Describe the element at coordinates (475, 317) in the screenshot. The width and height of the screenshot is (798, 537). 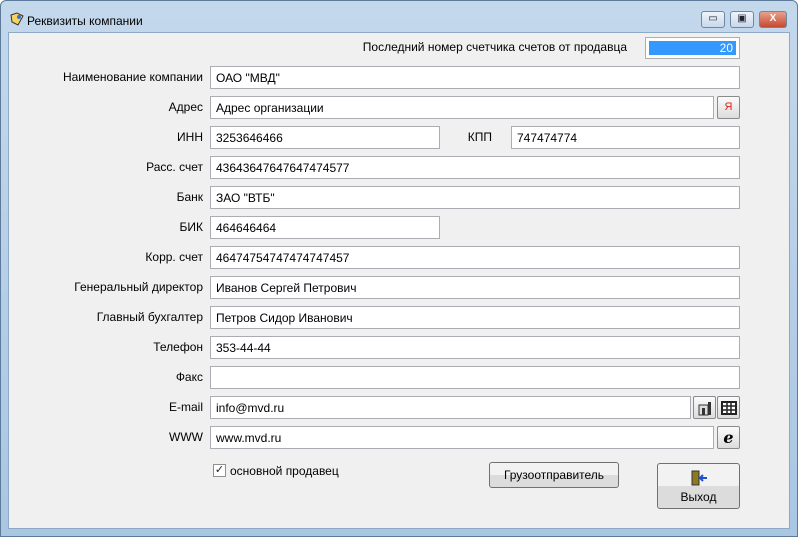
I see `accountant-input: Петров Сидор Иванович` at that location.